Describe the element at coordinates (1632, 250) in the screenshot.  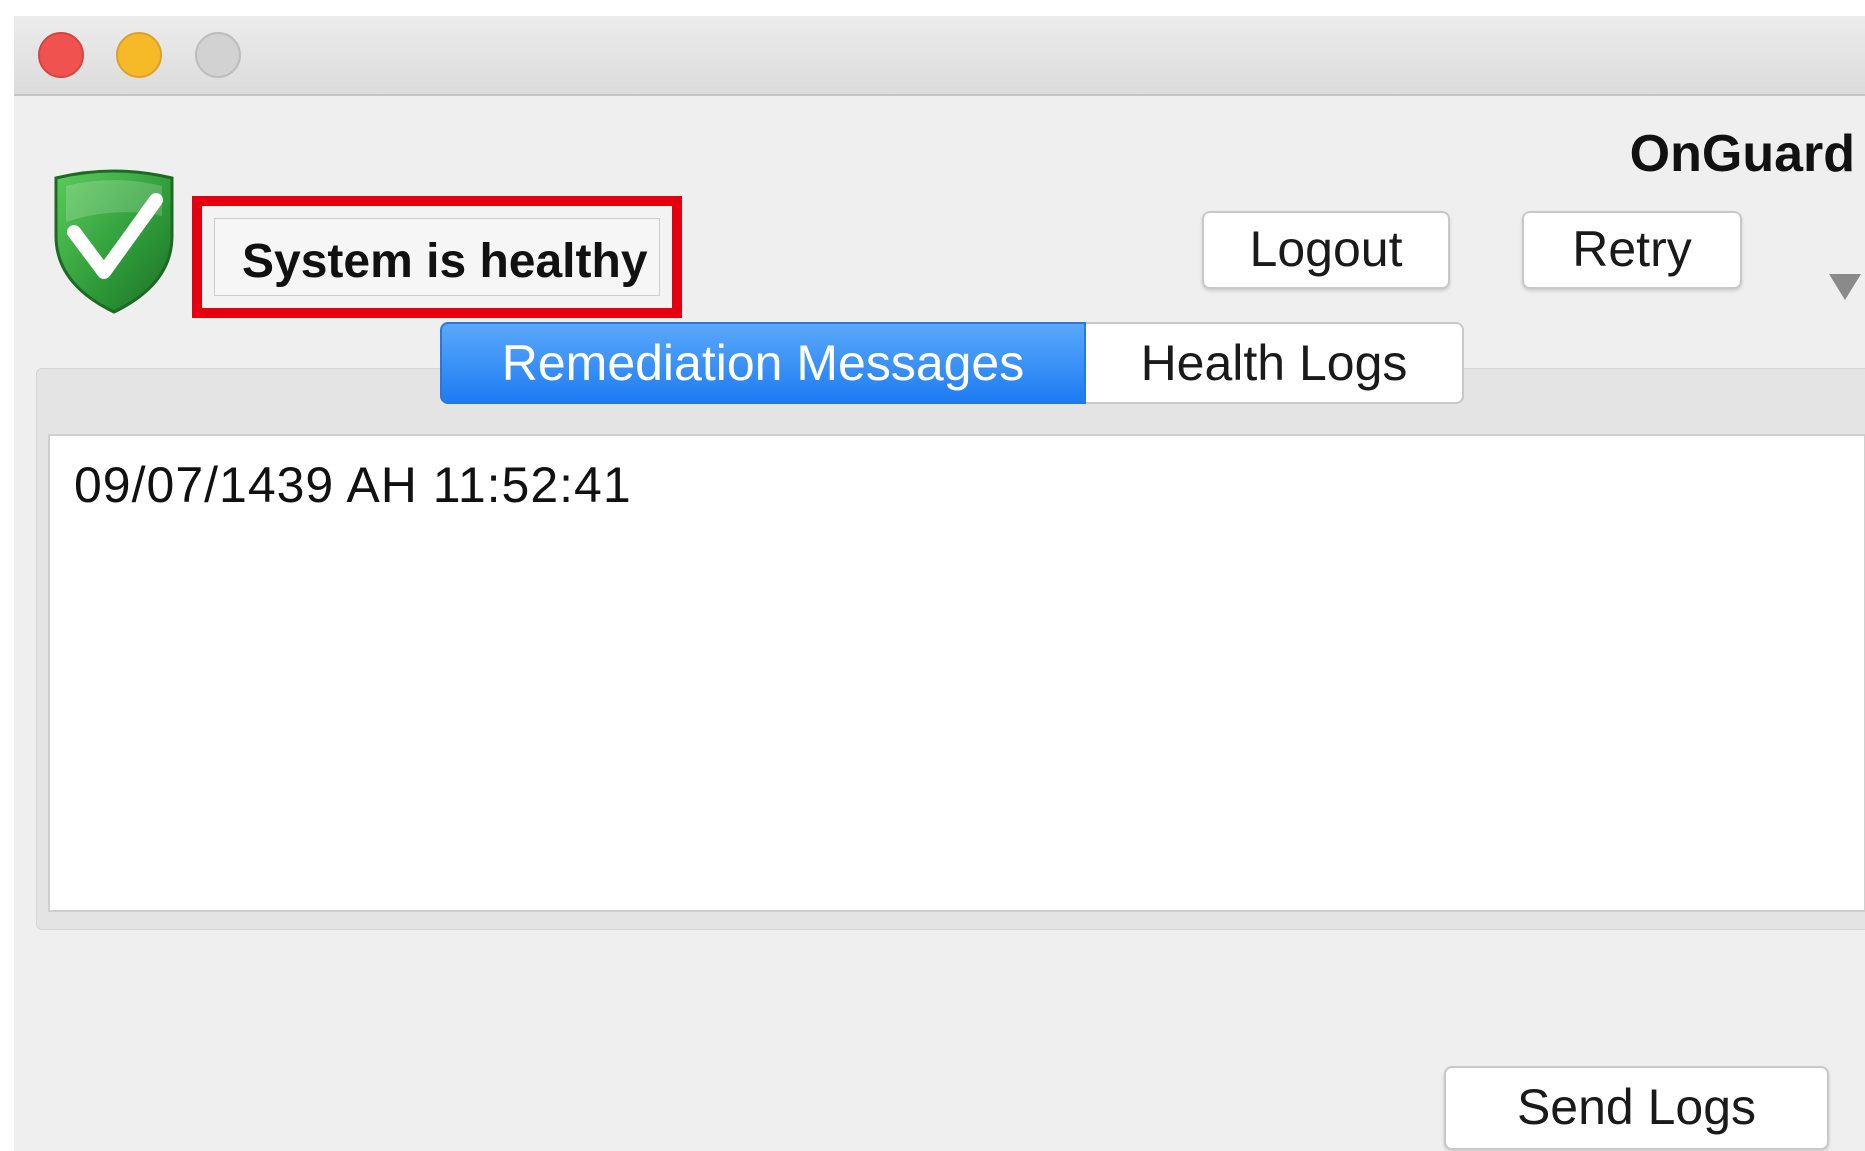
I see `retry-button: Retry` at that location.